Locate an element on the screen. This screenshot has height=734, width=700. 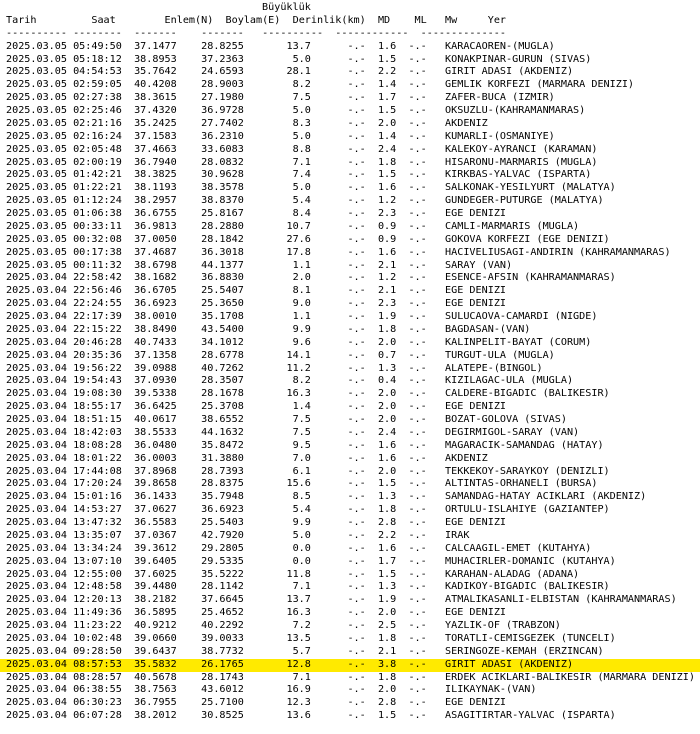
event-longitude: 38.6552 is located at coordinates (222, 419).